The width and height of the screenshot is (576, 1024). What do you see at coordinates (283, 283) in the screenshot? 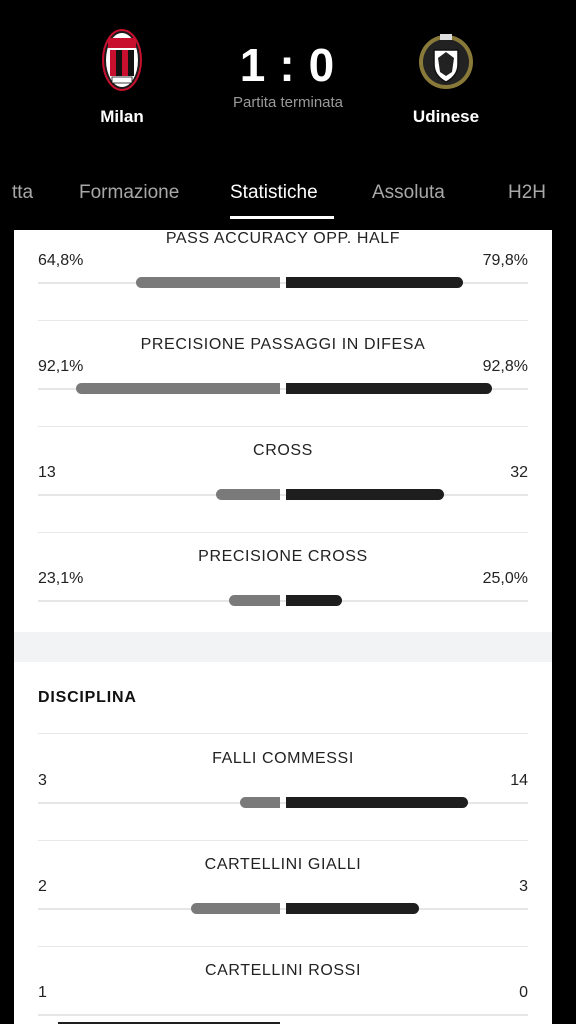
I see `stat-pass-accuracy-opp-half: PASS ACCURACY OPP. HALF 64,8% 79,8%` at bounding box center [283, 283].